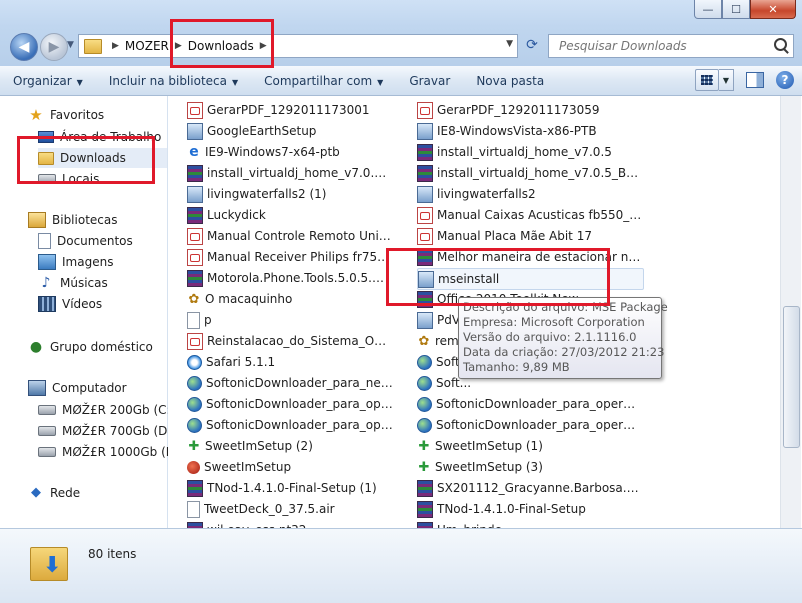 The image size is (802, 603). I want to click on file-item: ✚ SweetImSetup (2), so click(290, 446).